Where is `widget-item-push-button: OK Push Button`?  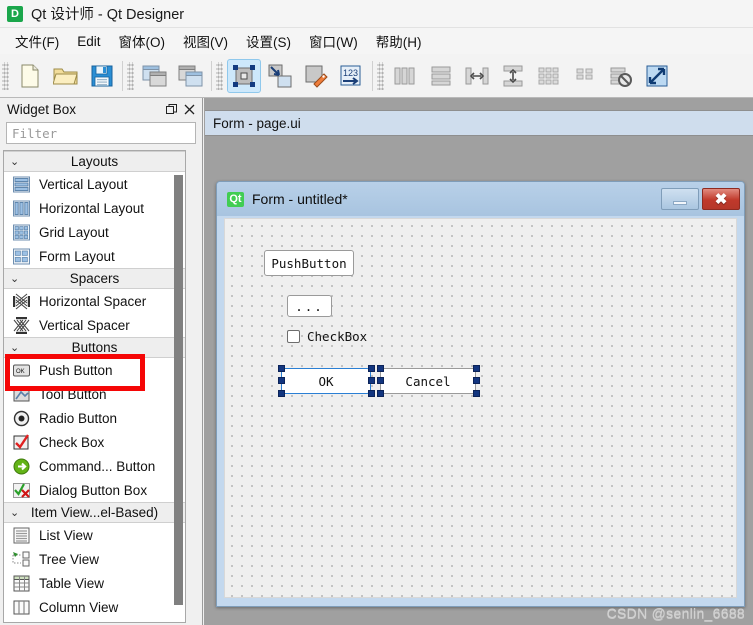
widget-item-push-button: OK Push Button is located at coordinates (94, 370).